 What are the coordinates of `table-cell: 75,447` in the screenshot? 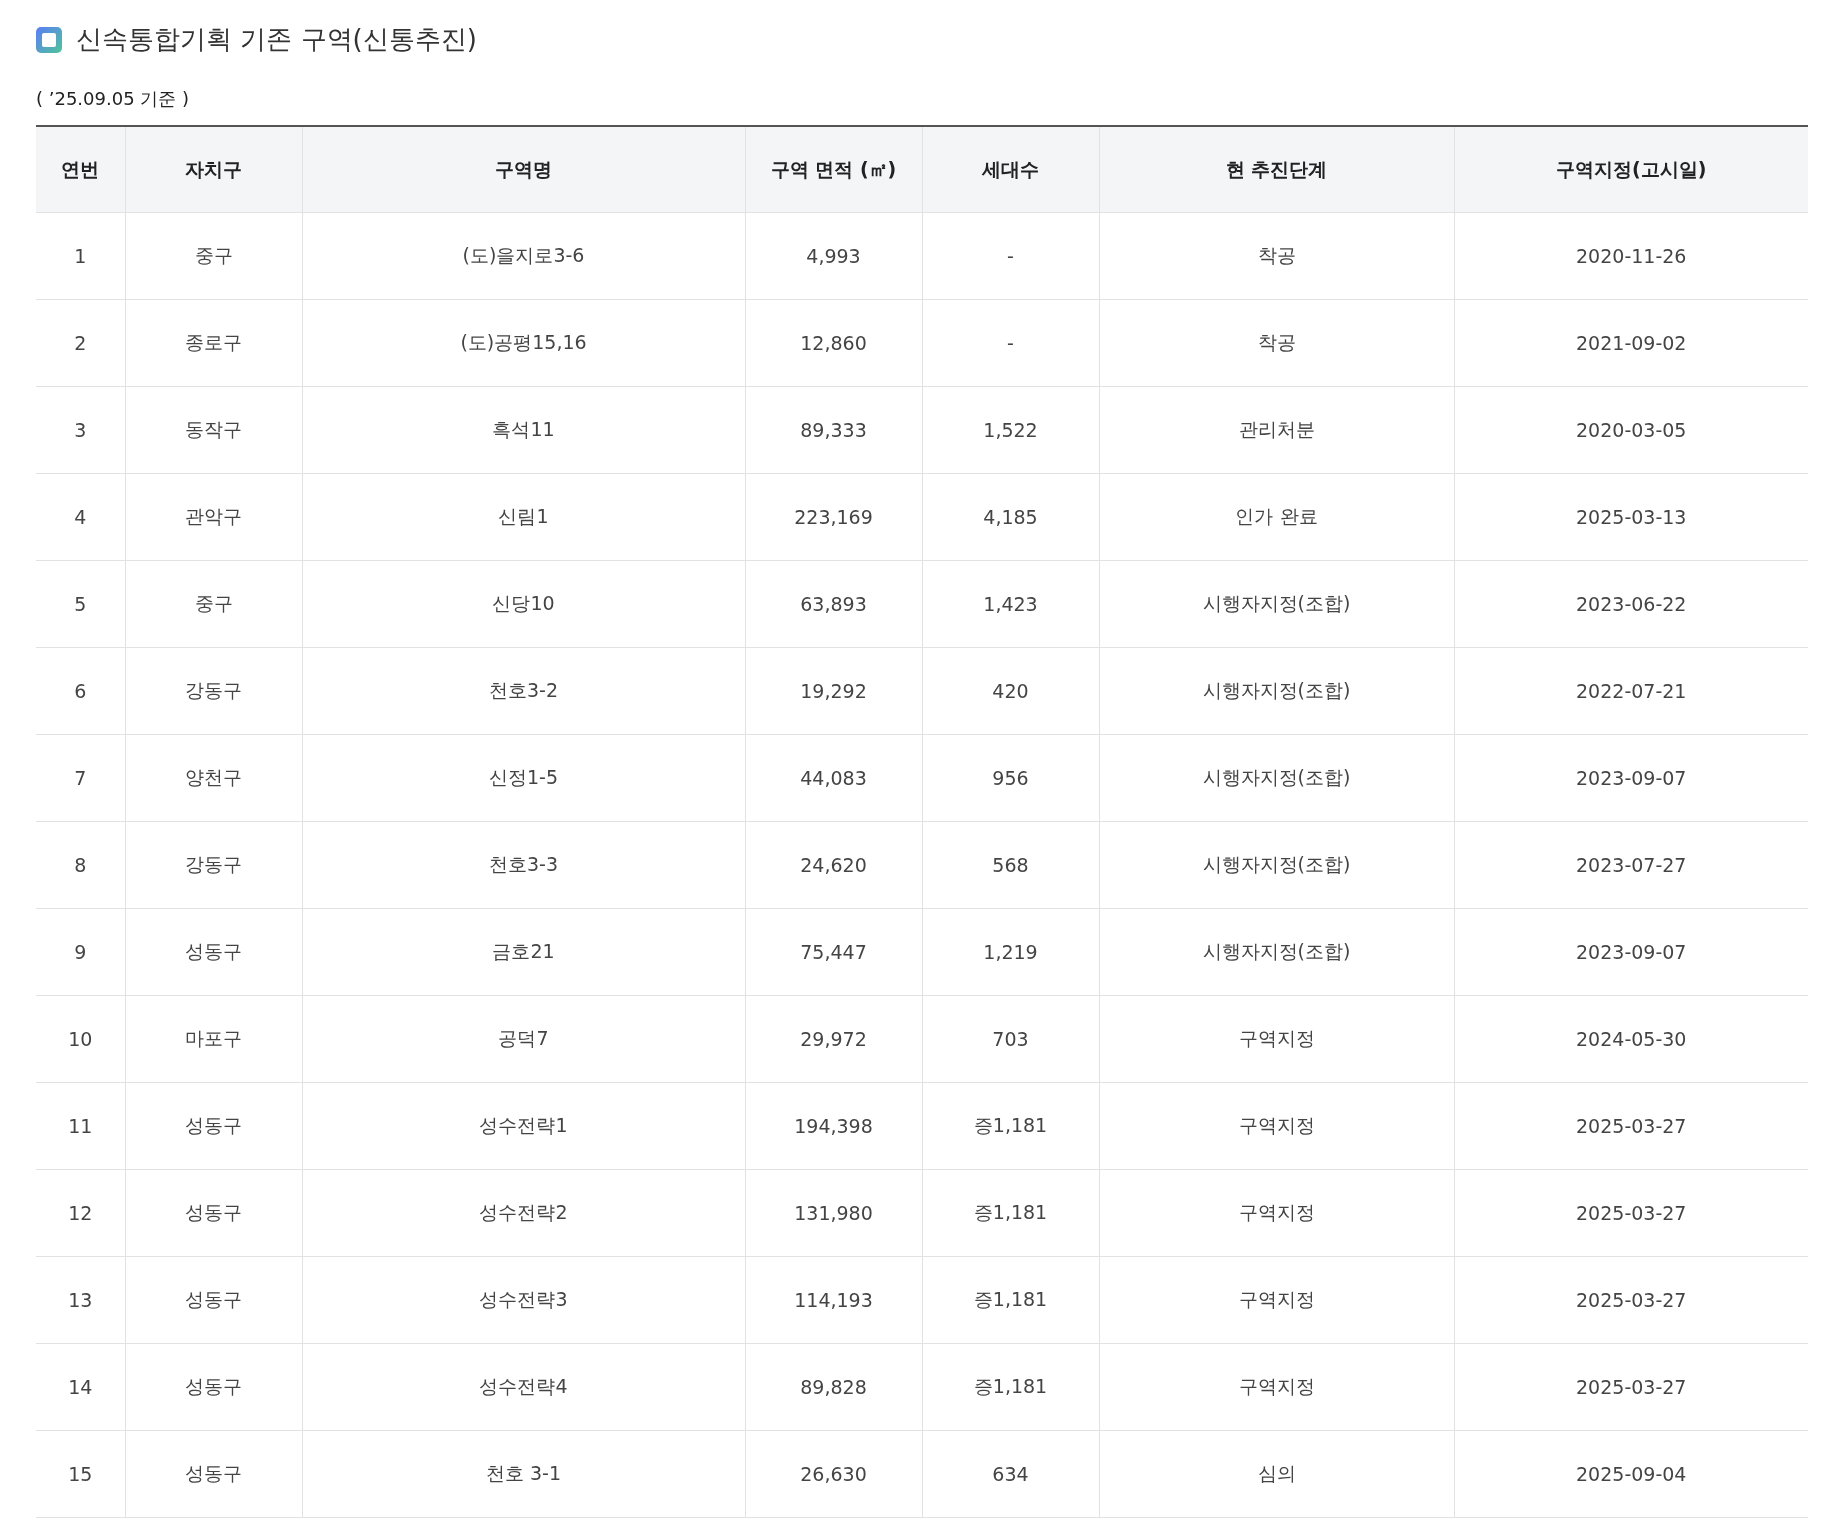 It's located at (833, 952).